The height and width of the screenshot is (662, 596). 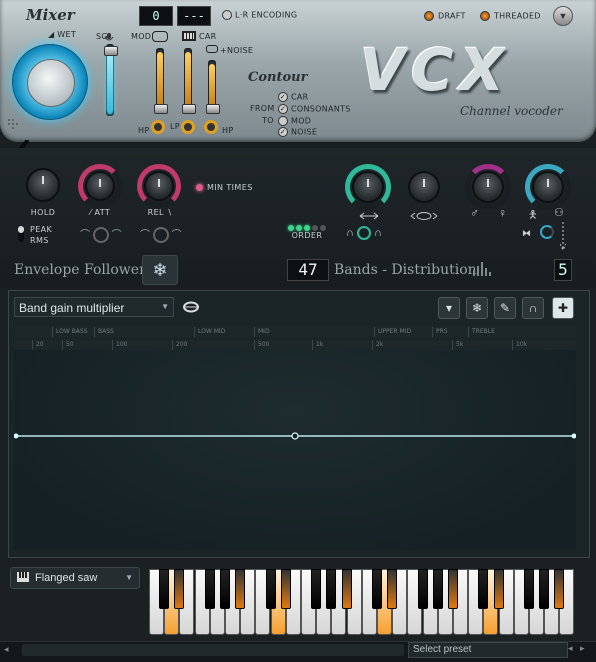 I want to click on noise-toggle: +NOISE, so click(x=229, y=50).